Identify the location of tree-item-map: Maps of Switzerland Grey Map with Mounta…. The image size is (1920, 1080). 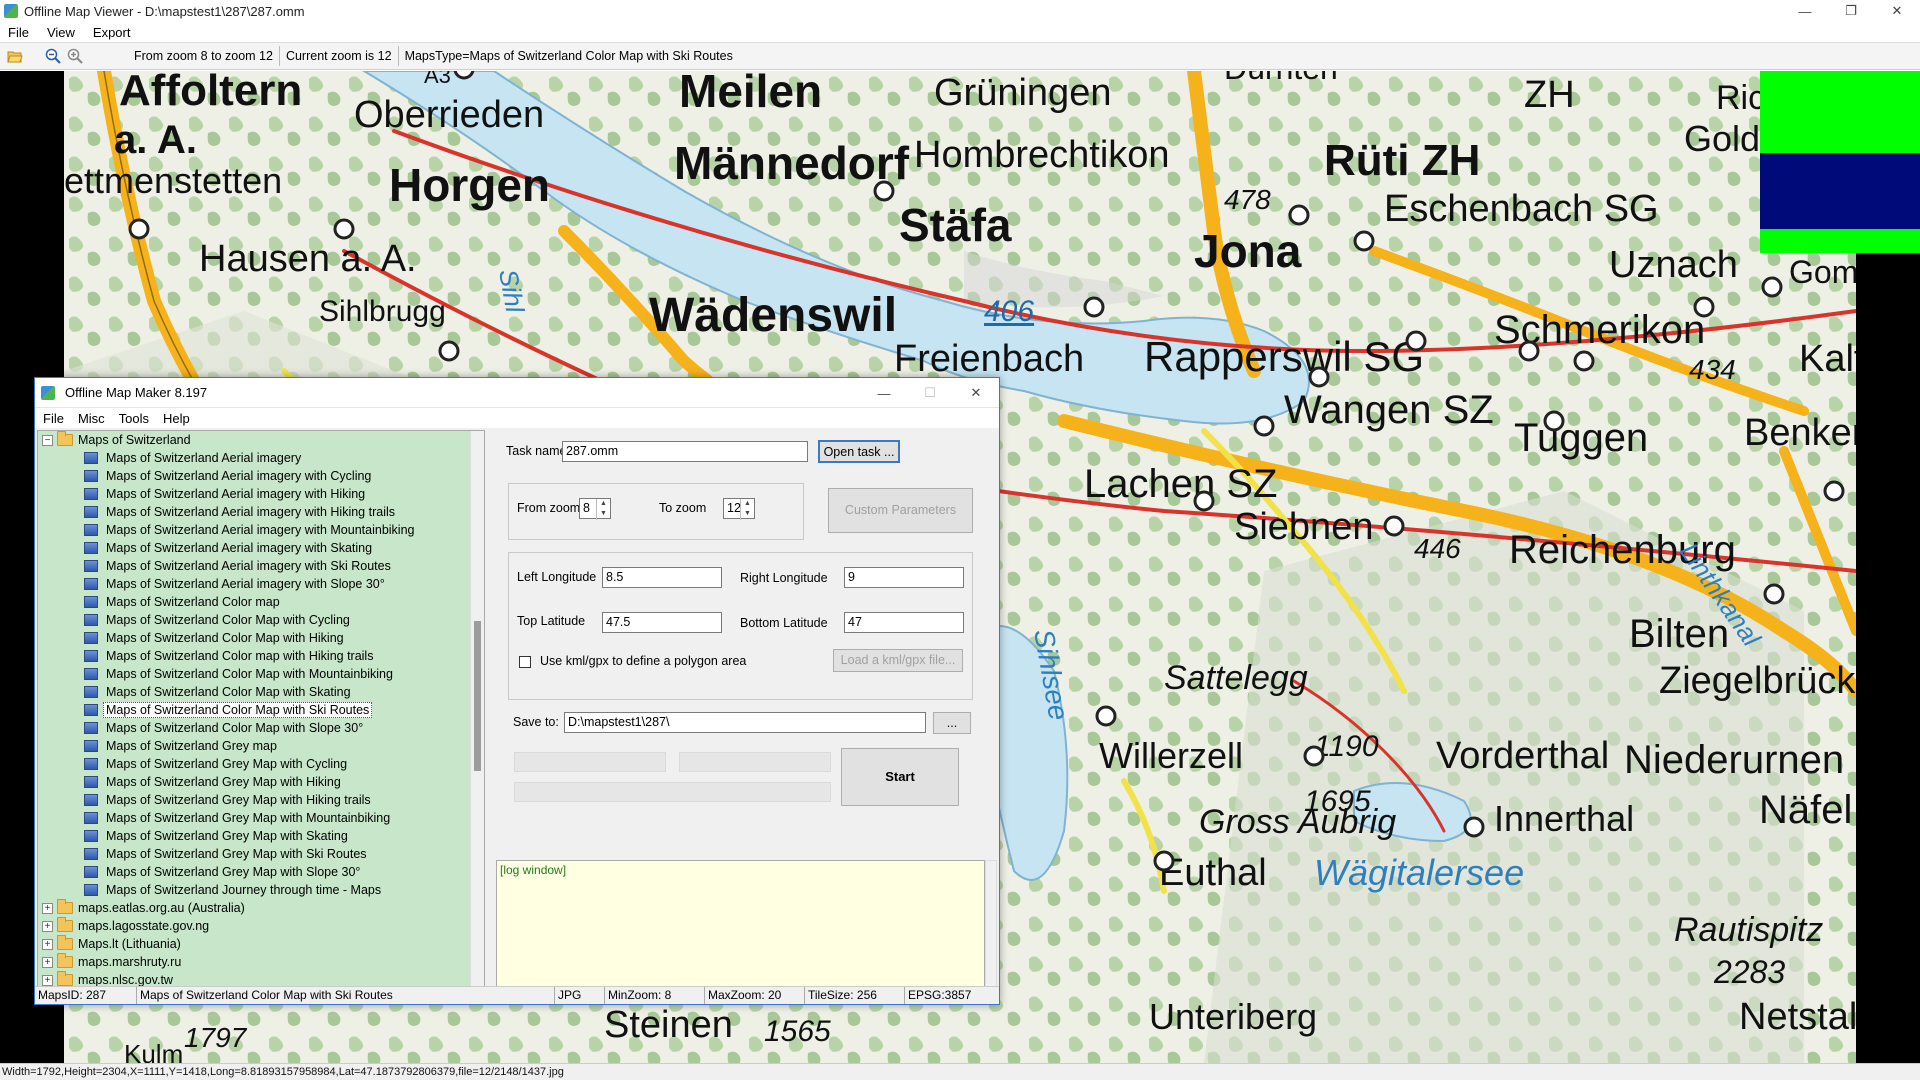
(238, 818).